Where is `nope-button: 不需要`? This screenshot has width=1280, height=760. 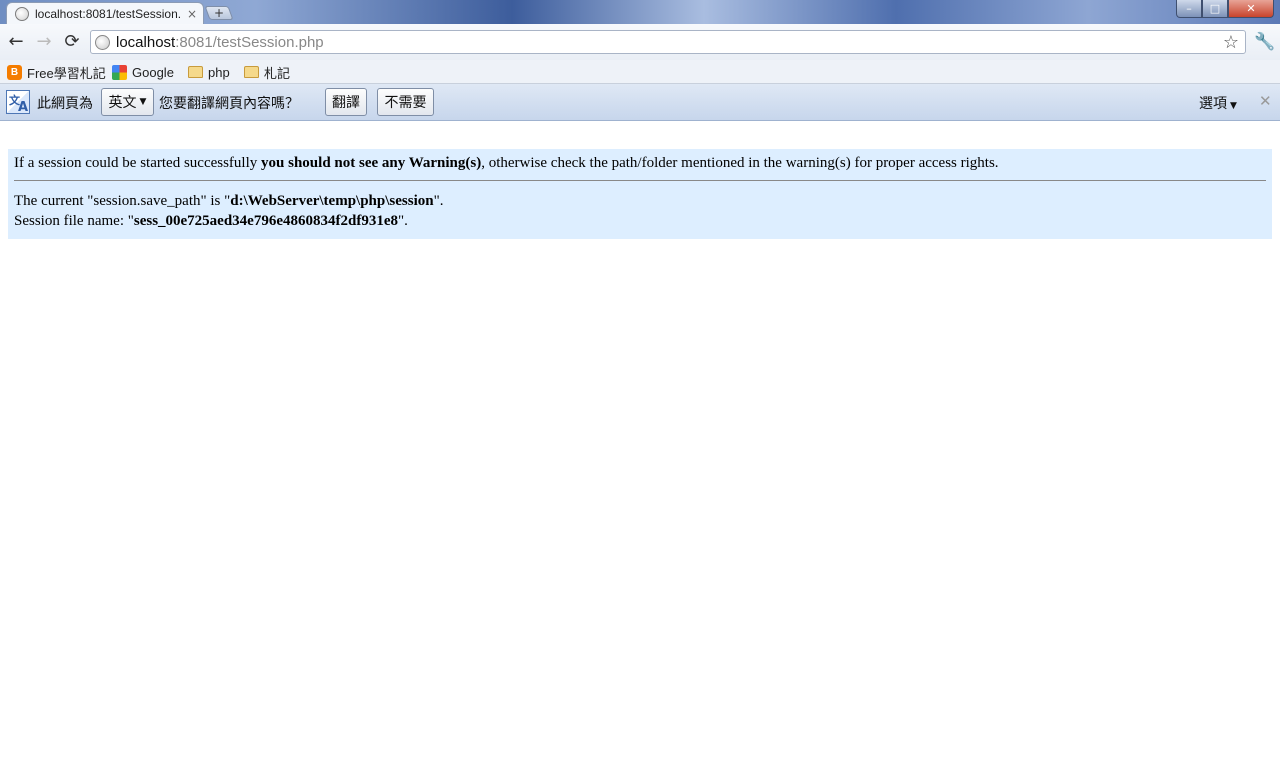 nope-button: 不需要 is located at coordinates (405, 102).